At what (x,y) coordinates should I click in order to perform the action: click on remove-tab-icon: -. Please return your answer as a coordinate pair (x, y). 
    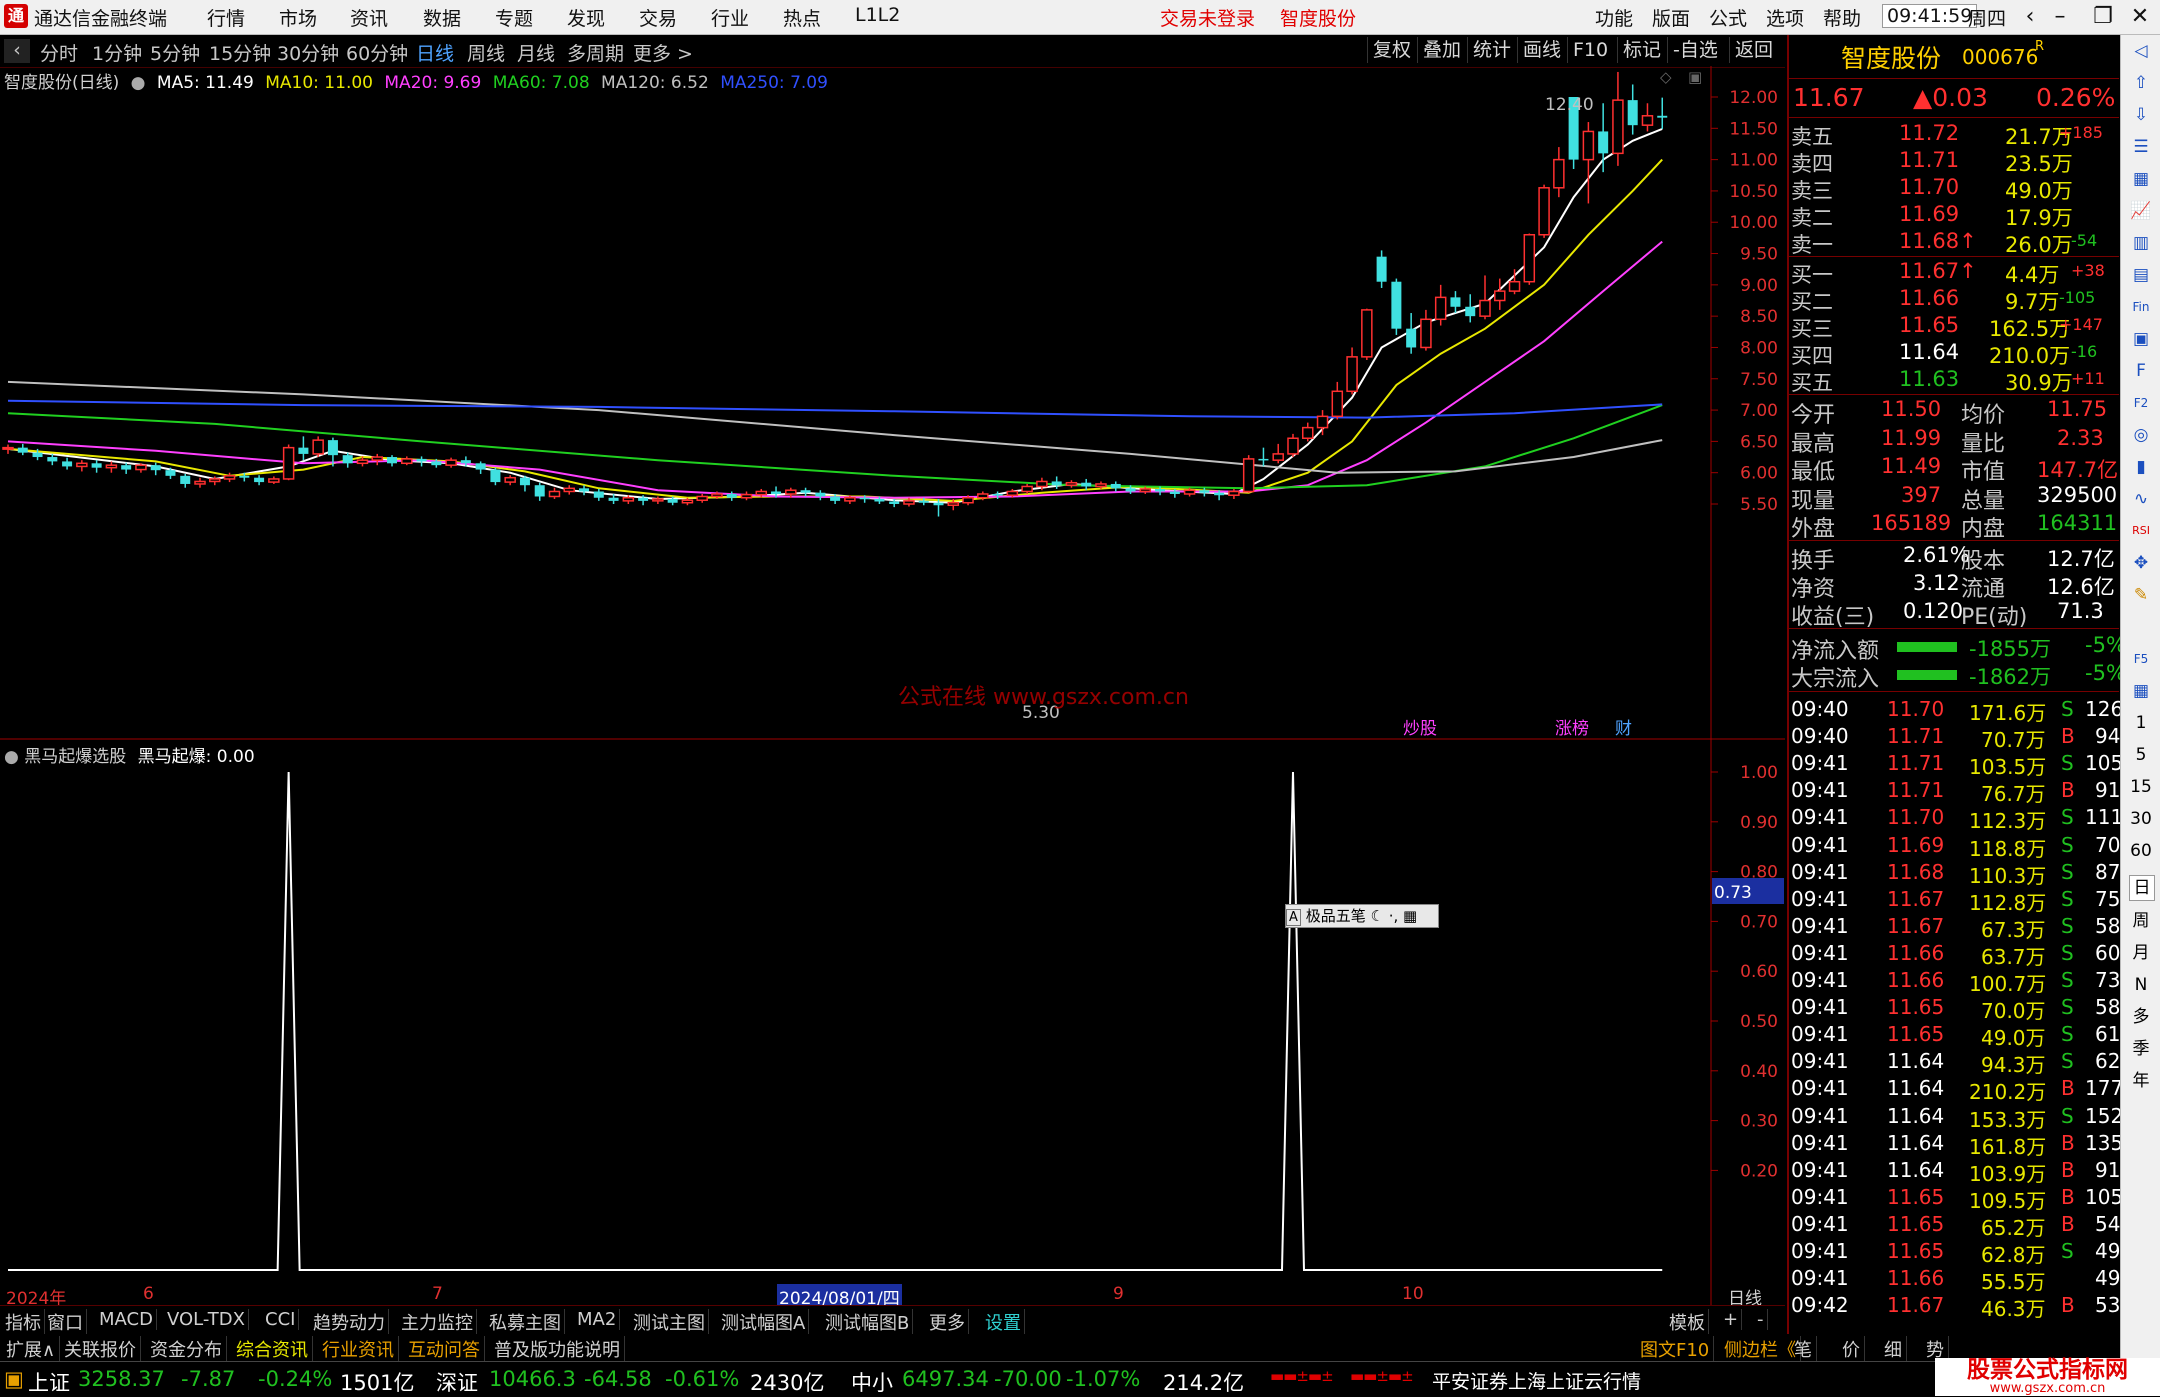
    Looking at the image, I should click on (1761, 1319).